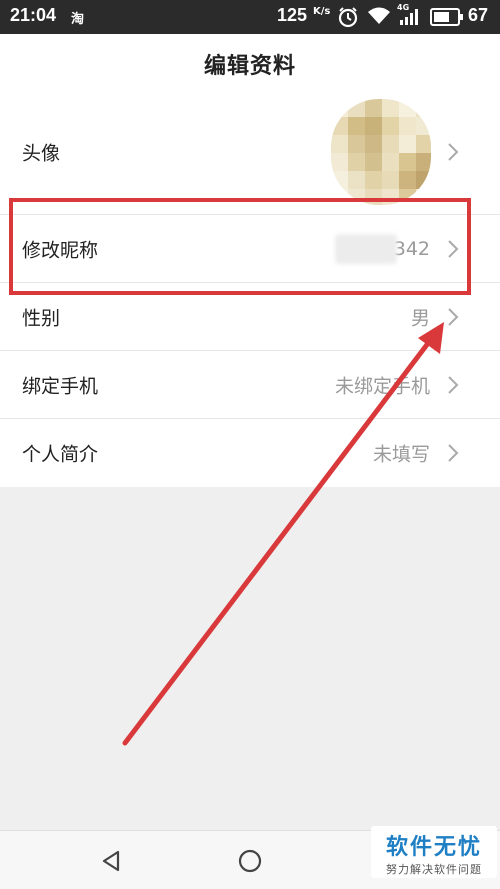 The width and height of the screenshot is (500, 889). I want to click on watermark-subtitle: 努力解决软件问题, so click(434, 869).